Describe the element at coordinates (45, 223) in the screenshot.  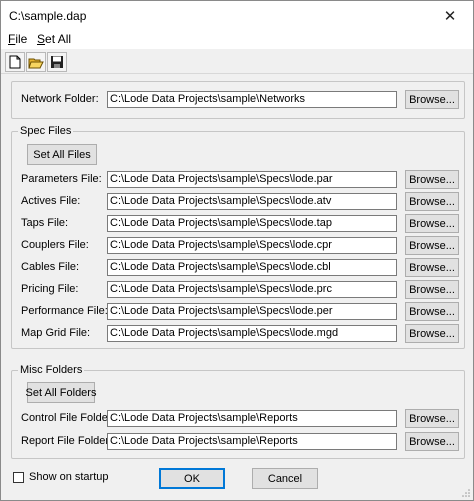
I see `taps-file-label: Taps File:` at that location.